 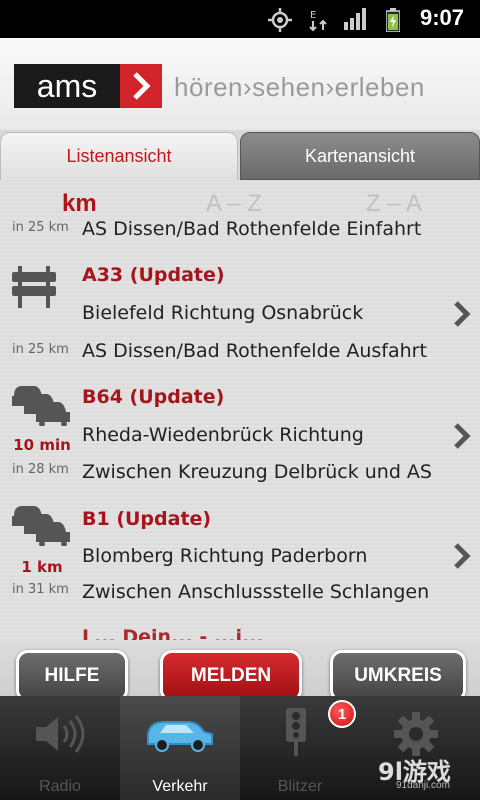 I want to click on nav-label: Blitzer, so click(x=300, y=786).